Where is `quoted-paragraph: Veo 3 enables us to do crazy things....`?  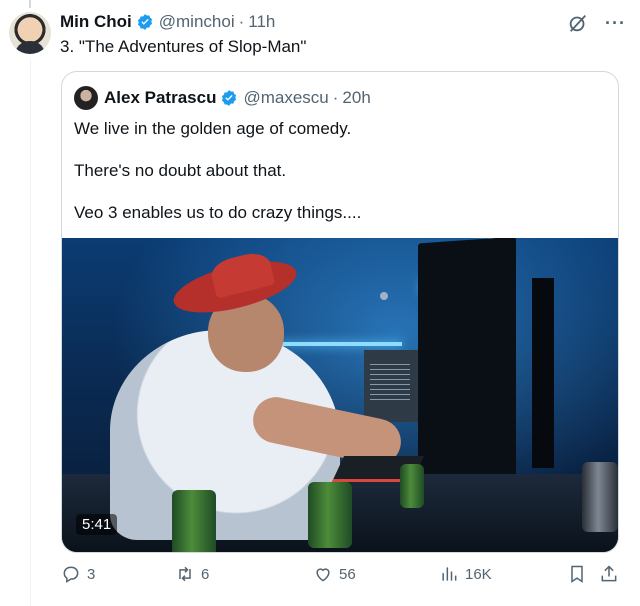 quoted-paragraph: Veo 3 enables us to do crazy things.... is located at coordinates (218, 212).